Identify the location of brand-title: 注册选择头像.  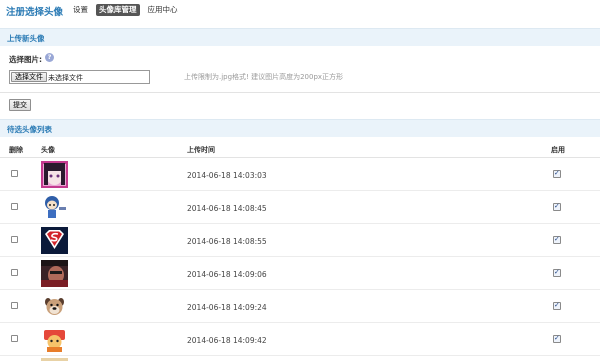
(35, 12).